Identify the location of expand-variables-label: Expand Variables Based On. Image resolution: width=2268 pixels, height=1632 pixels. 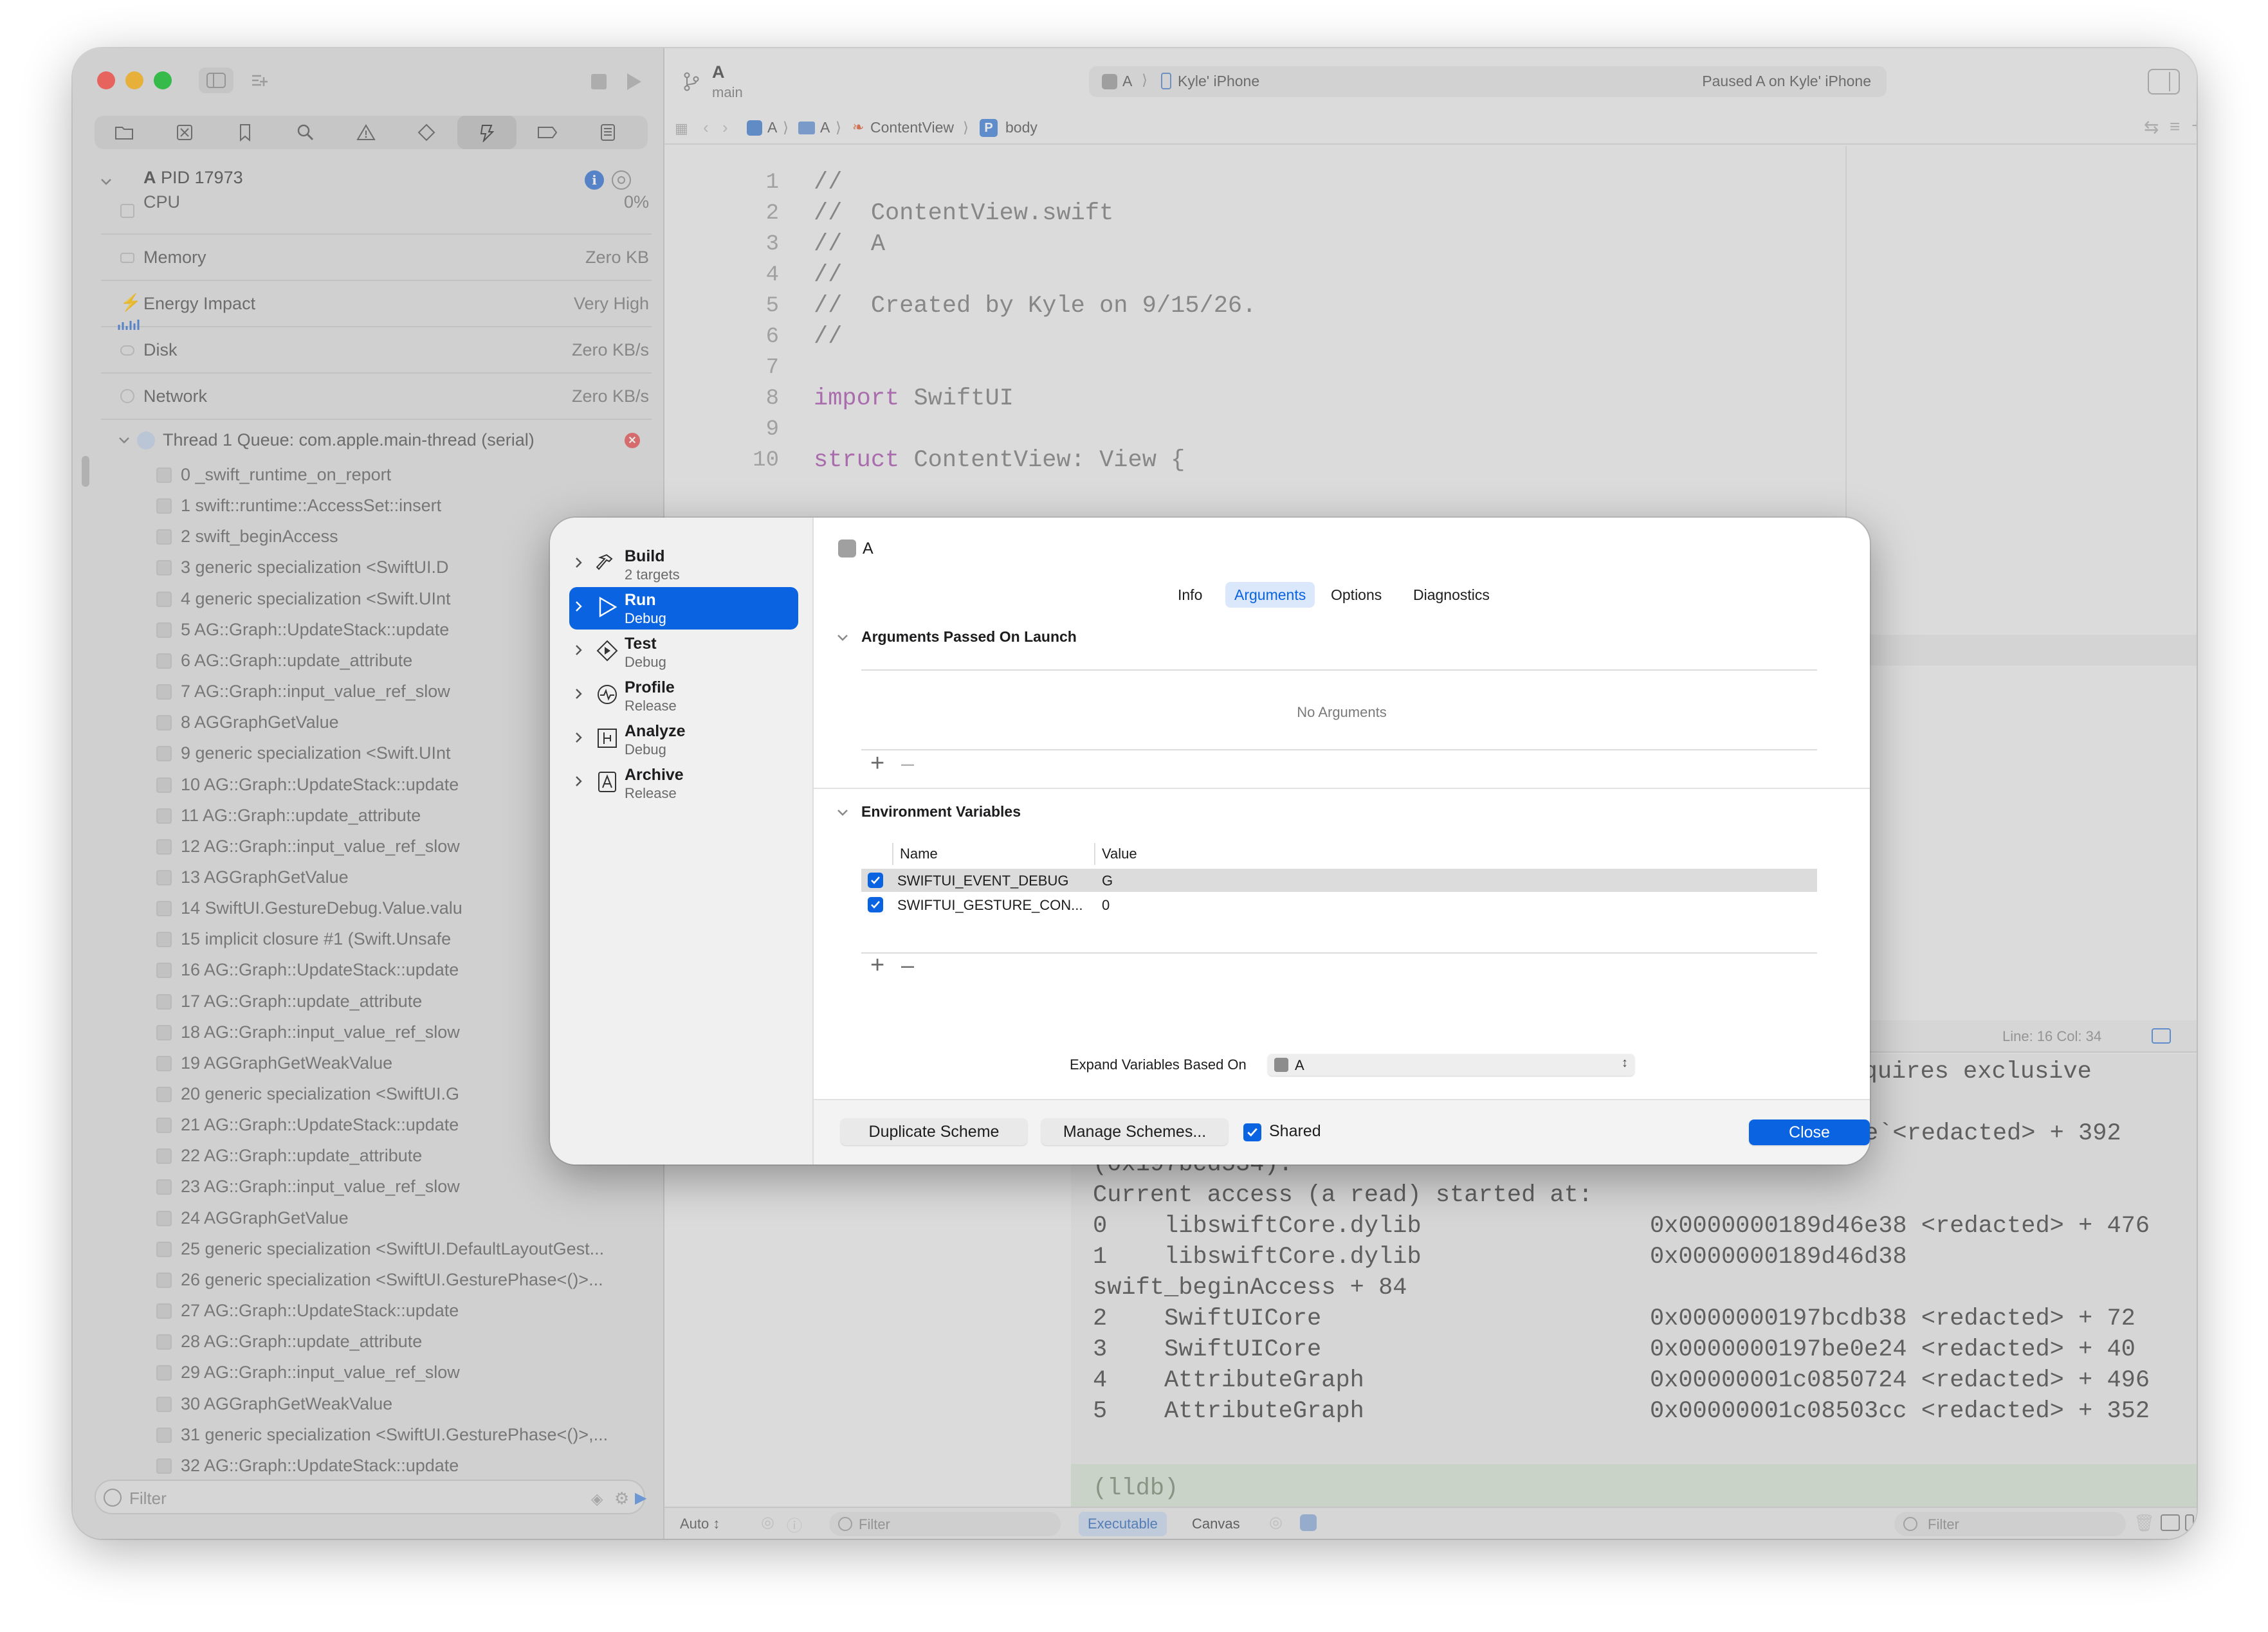
(1158, 1064).